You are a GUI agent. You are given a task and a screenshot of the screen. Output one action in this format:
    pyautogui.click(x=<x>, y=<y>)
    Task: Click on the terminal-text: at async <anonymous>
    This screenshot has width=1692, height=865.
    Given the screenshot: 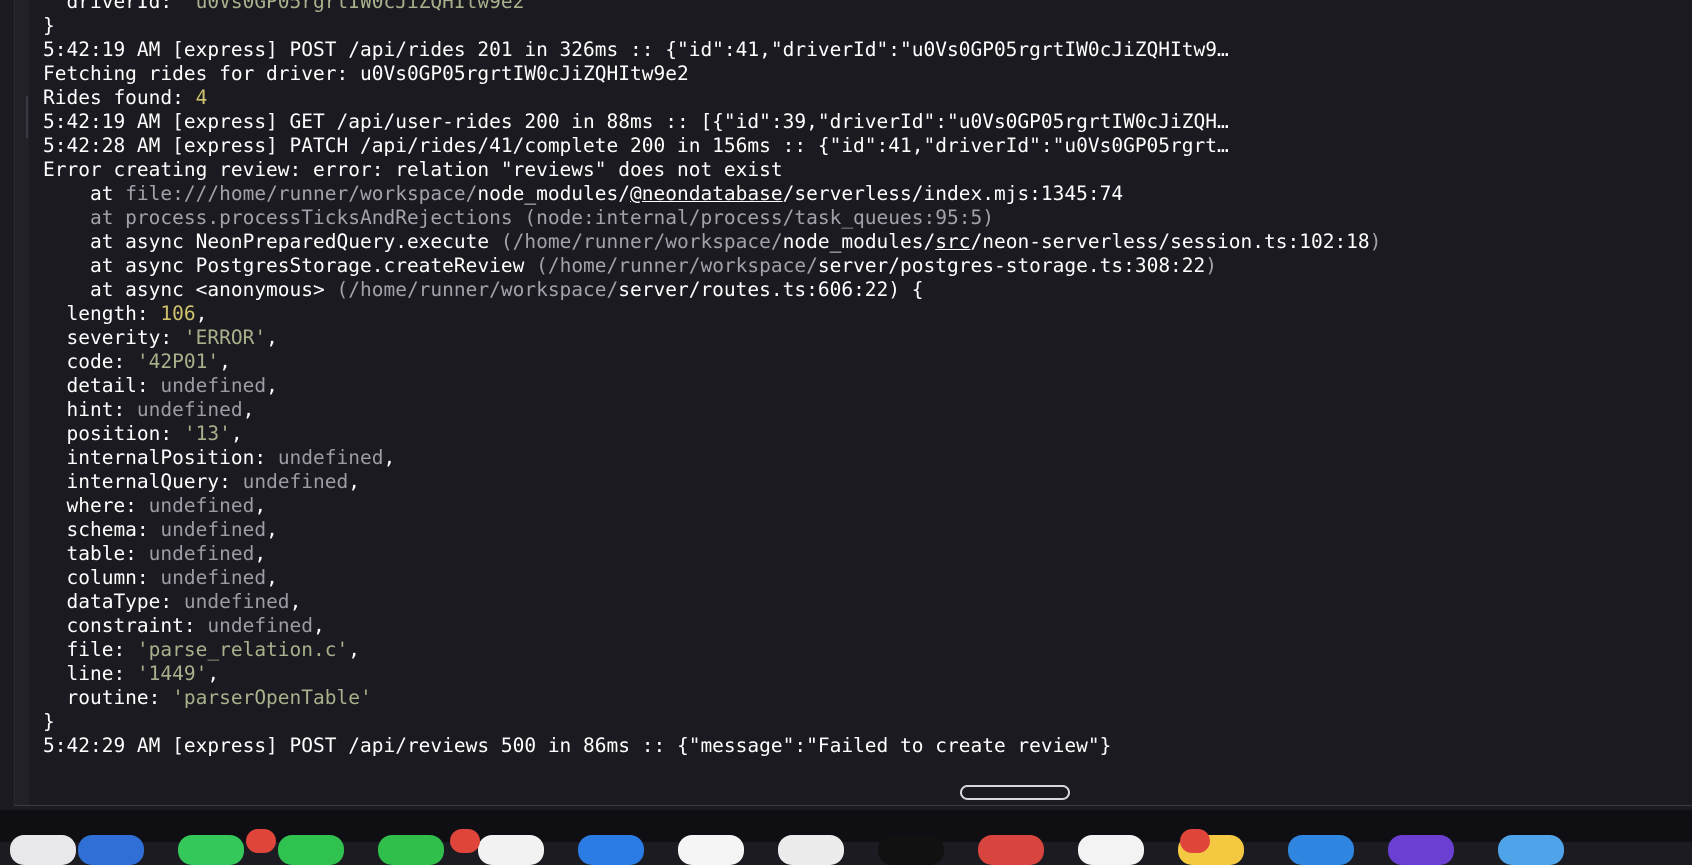 What is the action you would take?
    pyautogui.click(x=190, y=289)
    